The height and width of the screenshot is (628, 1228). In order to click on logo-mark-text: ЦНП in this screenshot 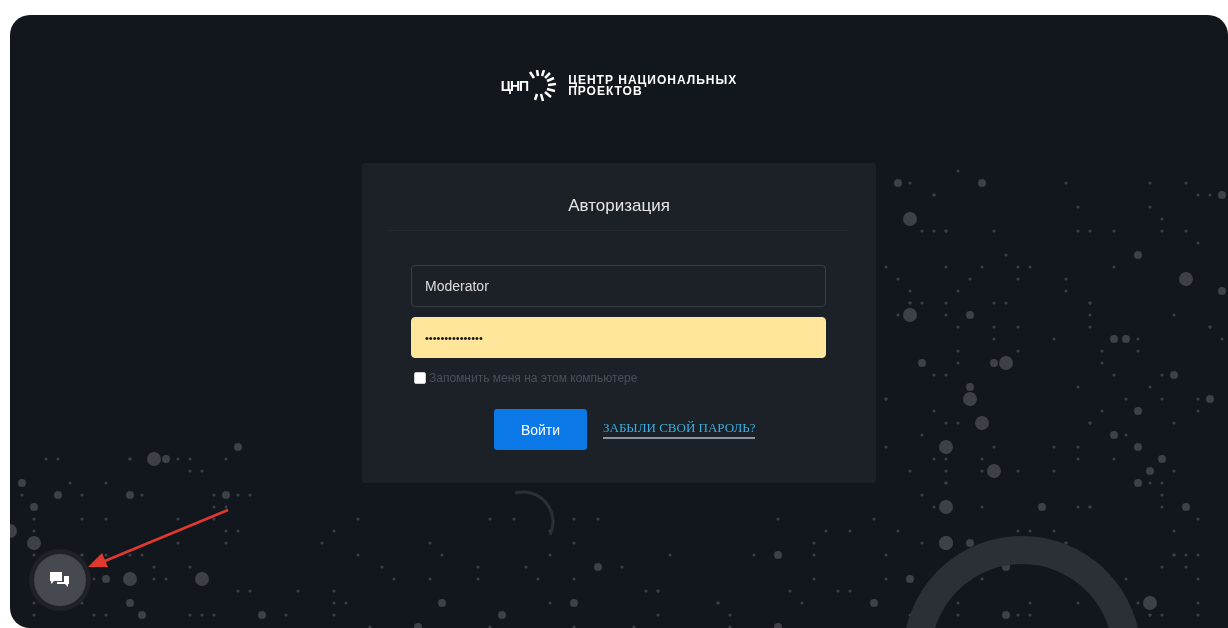, I will do `click(514, 86)`.